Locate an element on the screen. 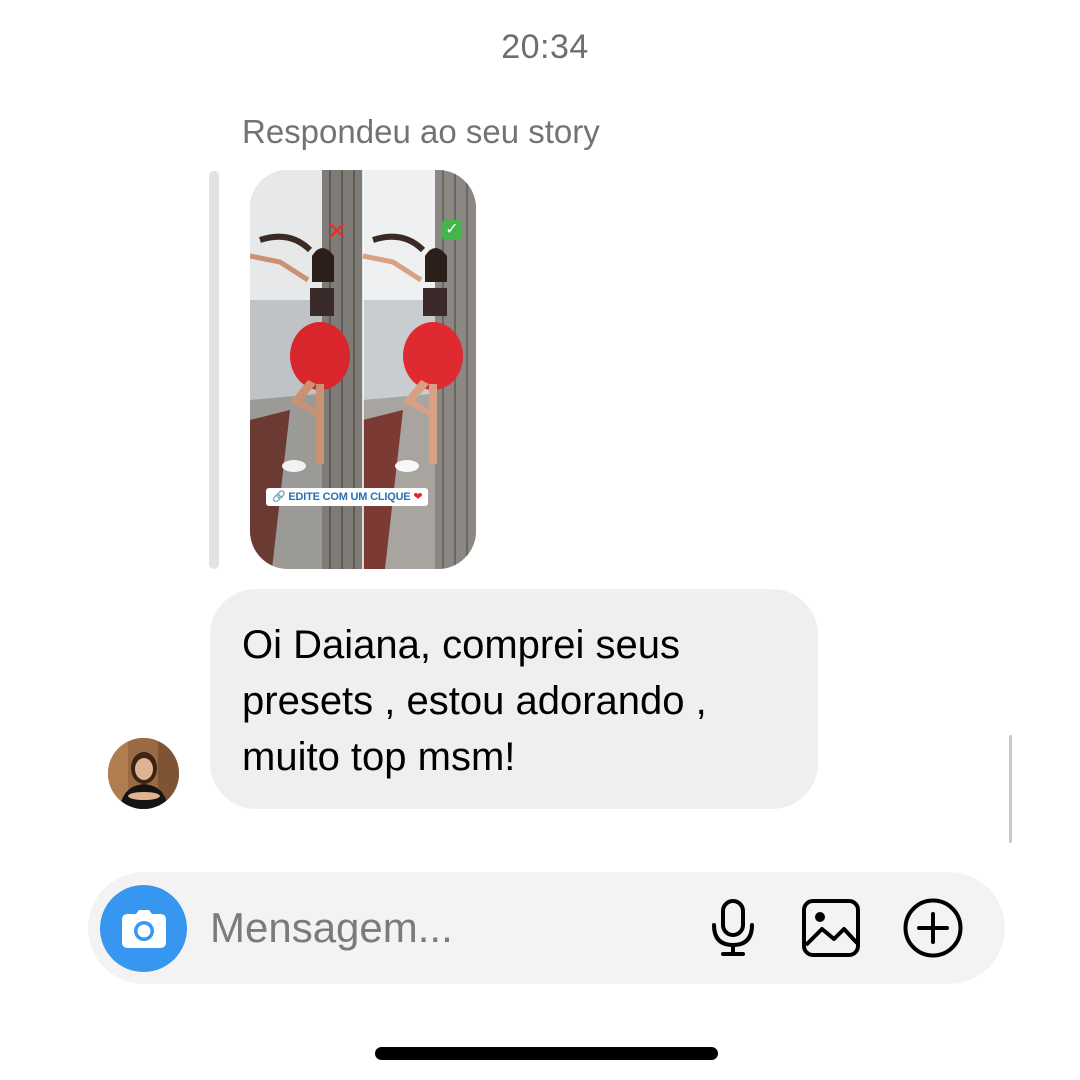 This screenshot has height=1080, width=1080. story-caption: 🔗 EDITE COM UM CLIQUE ❤ is located at coordinates (347, 497).